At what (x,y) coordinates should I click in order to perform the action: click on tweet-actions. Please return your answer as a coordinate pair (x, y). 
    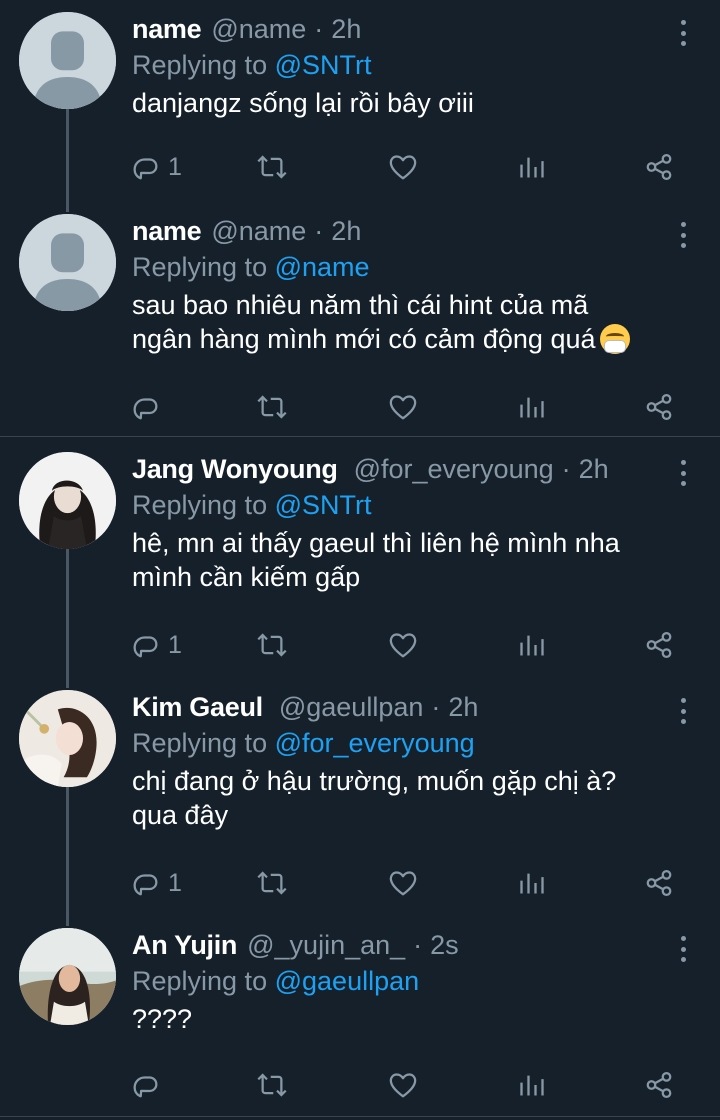
    Looking at the image, I should click on (412, 1085).